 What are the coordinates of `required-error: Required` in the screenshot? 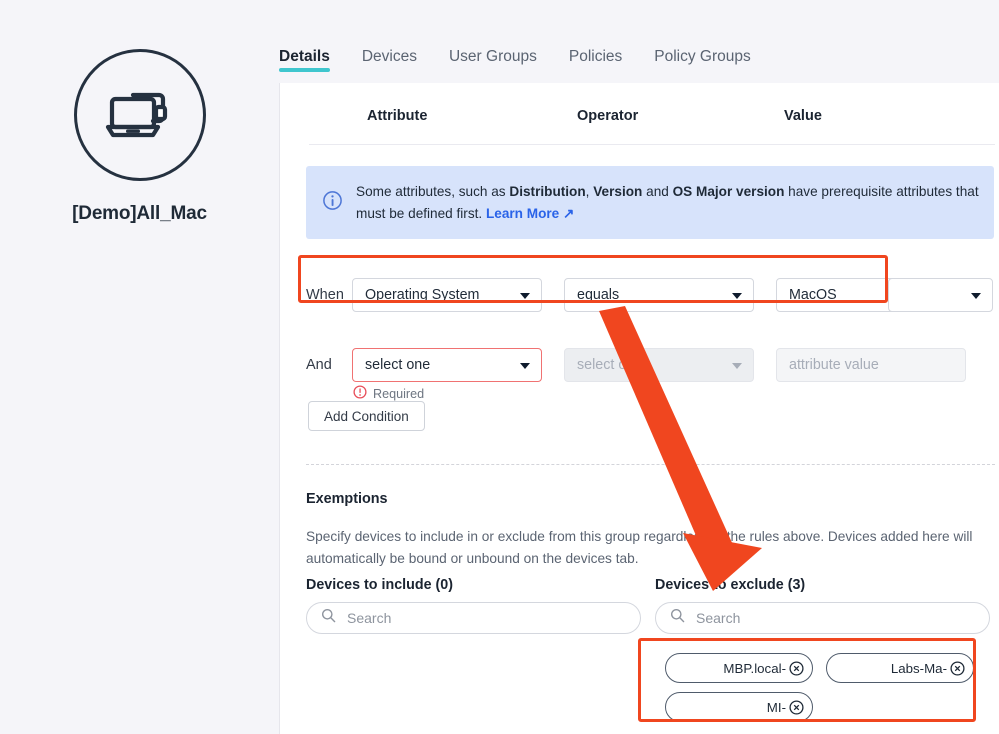 It's located at (388, 393).